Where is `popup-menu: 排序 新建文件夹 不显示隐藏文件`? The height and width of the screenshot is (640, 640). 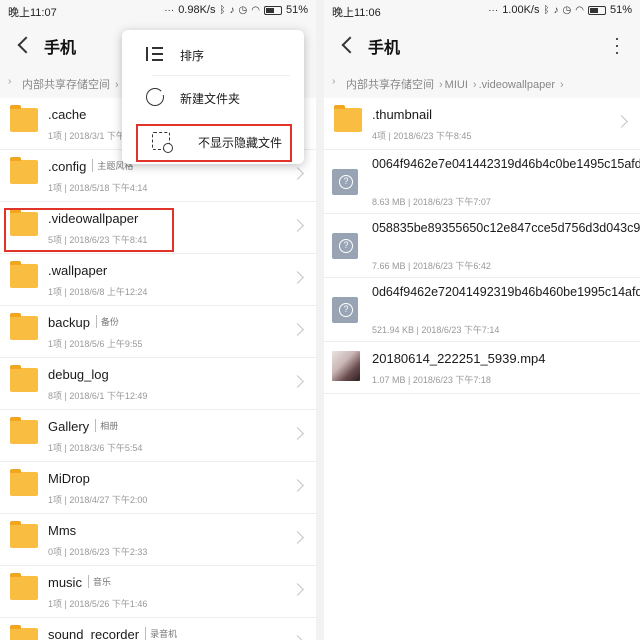 popup-menu: 排序 新建文件夹 不显示隐藏文件 is located at coordinates (213, 97).